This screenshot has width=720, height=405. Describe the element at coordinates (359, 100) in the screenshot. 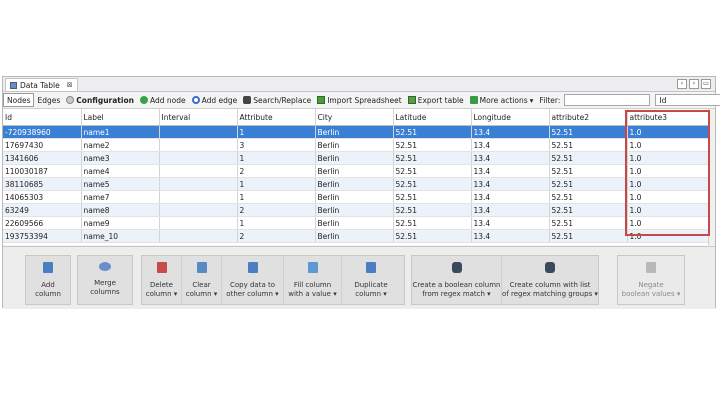

I see `import-spreadsheet-button: Import Spreadsheet` at that location.